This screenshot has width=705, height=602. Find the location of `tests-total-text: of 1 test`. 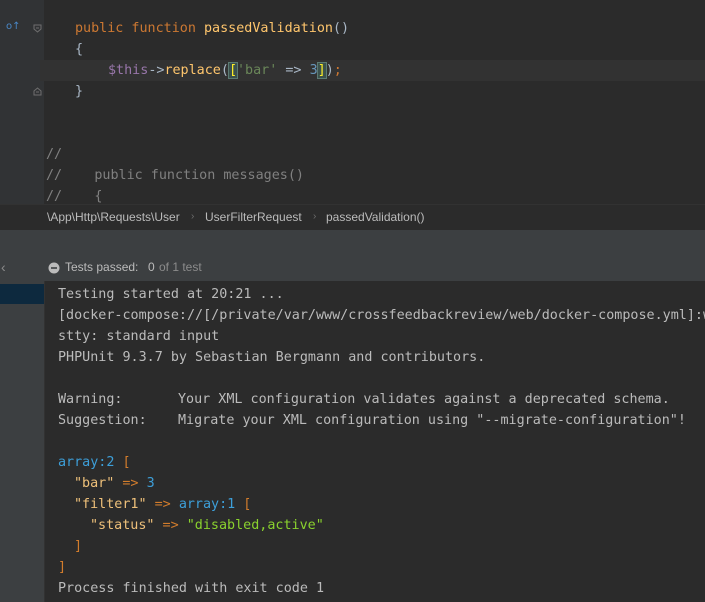

tests-total-text: of 1 test is located at coordinates (180, 267).